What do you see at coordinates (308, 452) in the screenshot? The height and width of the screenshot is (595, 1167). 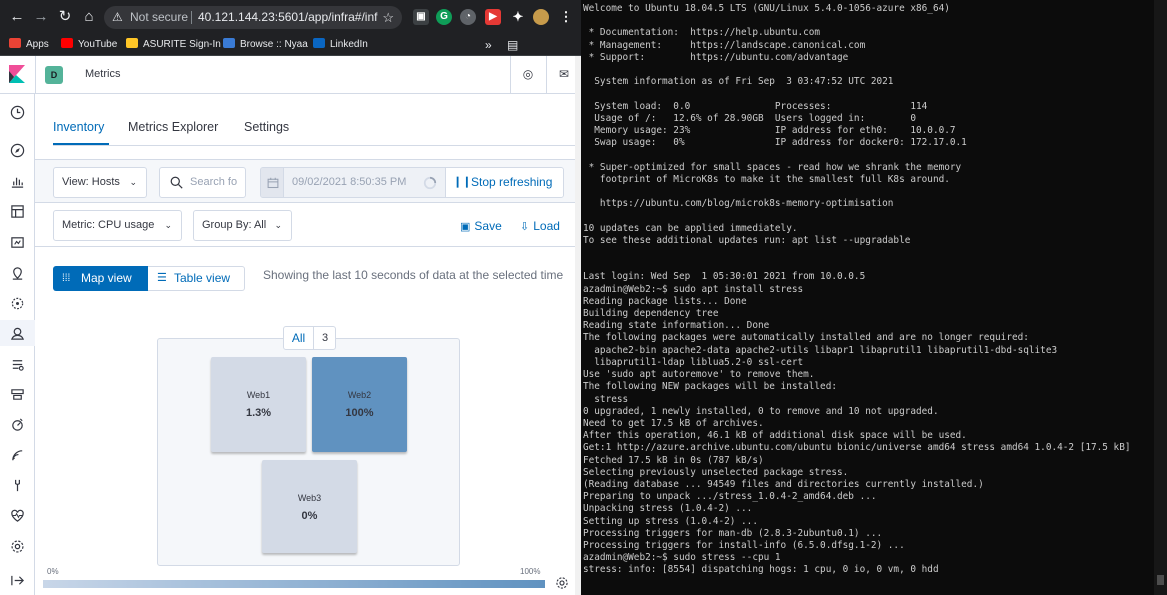 I see `waffle-map-group: Web1 1.3% Web2 100% Web3 0%` at bounding box center [308, 452].